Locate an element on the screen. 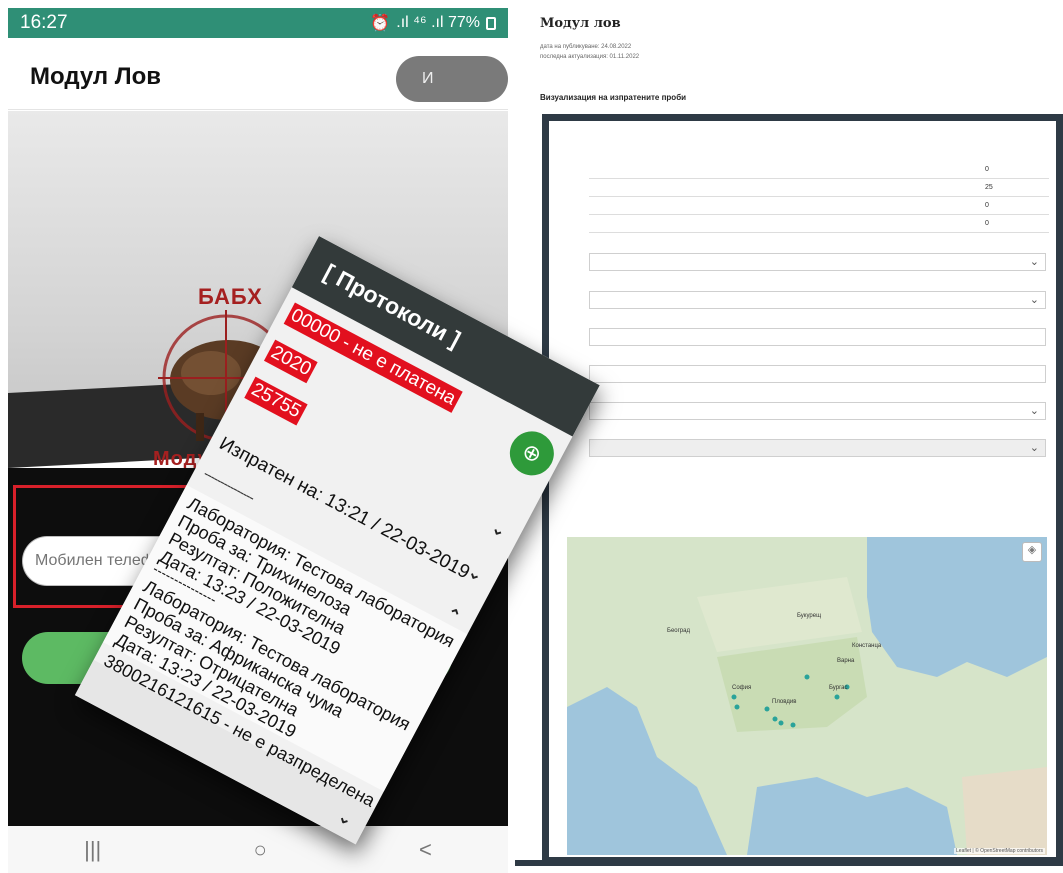 The height and width of the screenshot is (873, 1063). map-label: Бургас is located at coordinates (838, 688).